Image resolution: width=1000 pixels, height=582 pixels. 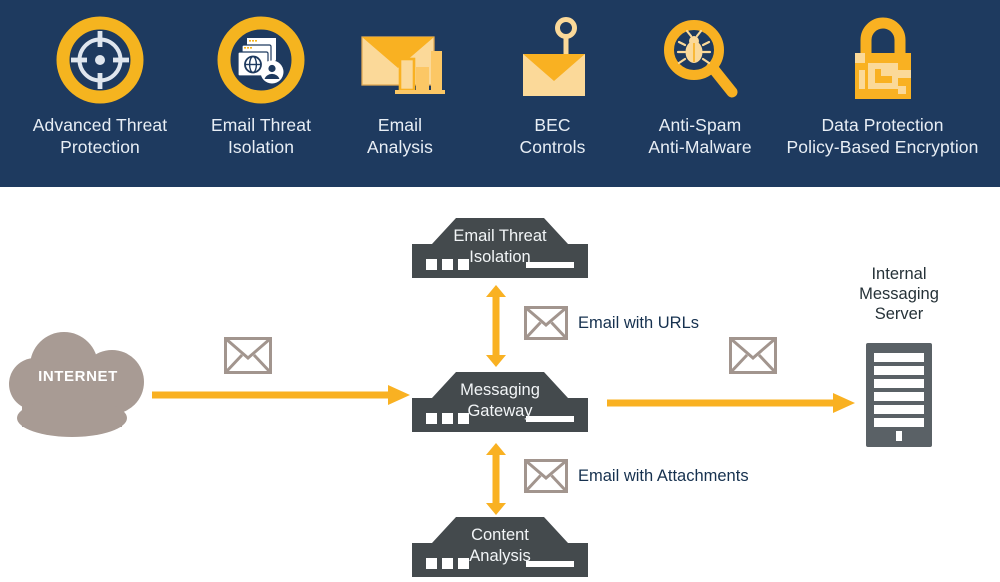 I want to click on arrow-gateway-content-bidirectional, so click(x=496, y=481).